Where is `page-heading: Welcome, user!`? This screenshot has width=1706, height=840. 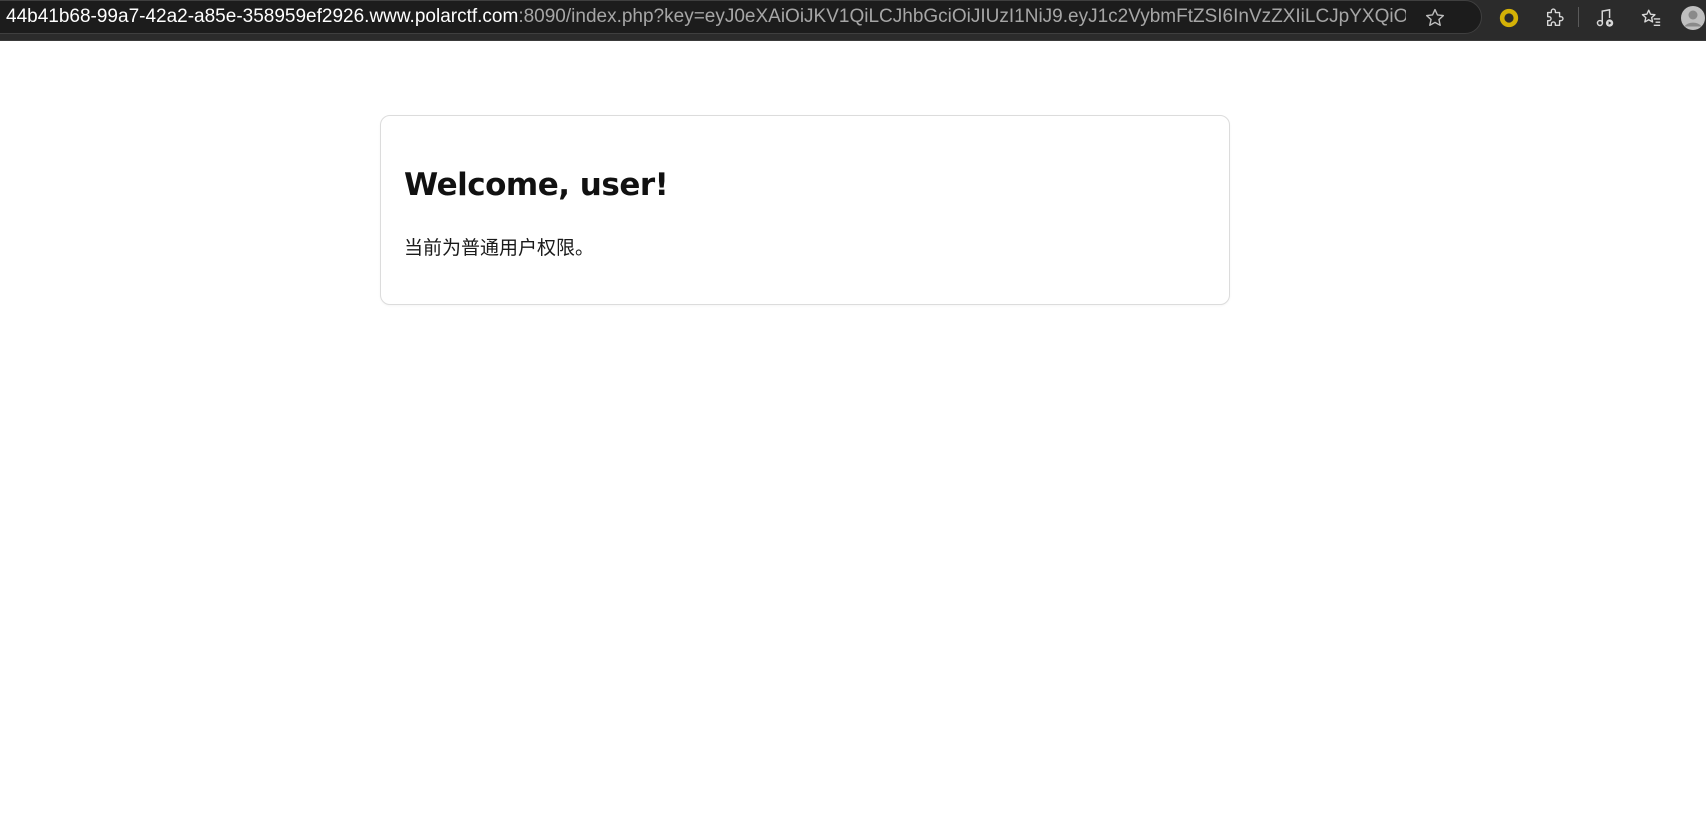
page-heading: Welcome, user! is located at coordinates (536, 185).